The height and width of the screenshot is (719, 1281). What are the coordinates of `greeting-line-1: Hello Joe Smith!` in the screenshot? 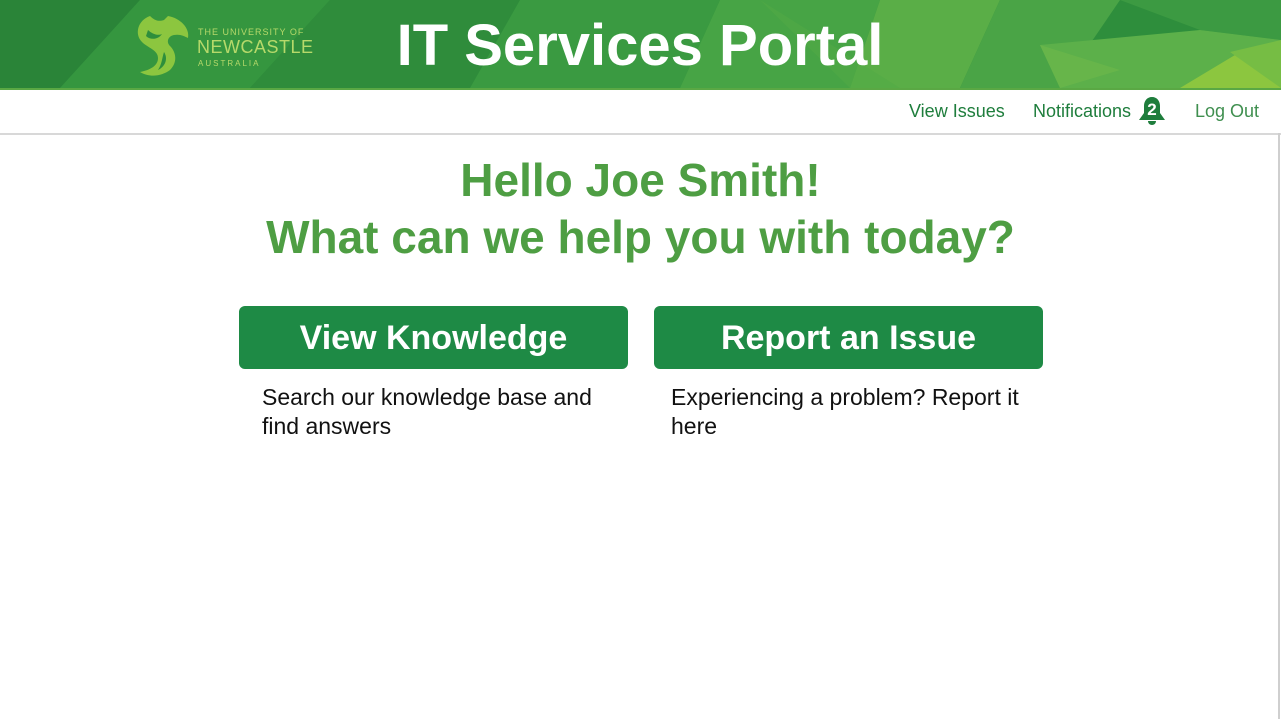 It's located at (640, 180).